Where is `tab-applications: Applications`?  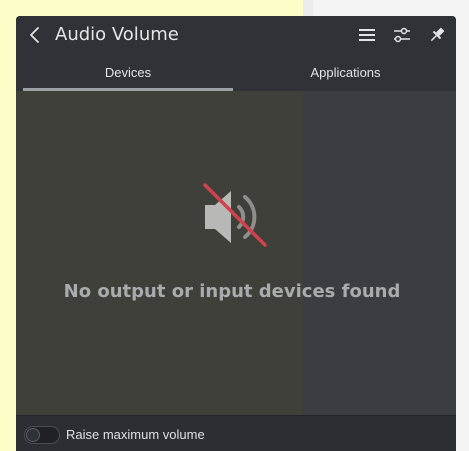 tab-applications: Applications is located at coordinates (345, 72).